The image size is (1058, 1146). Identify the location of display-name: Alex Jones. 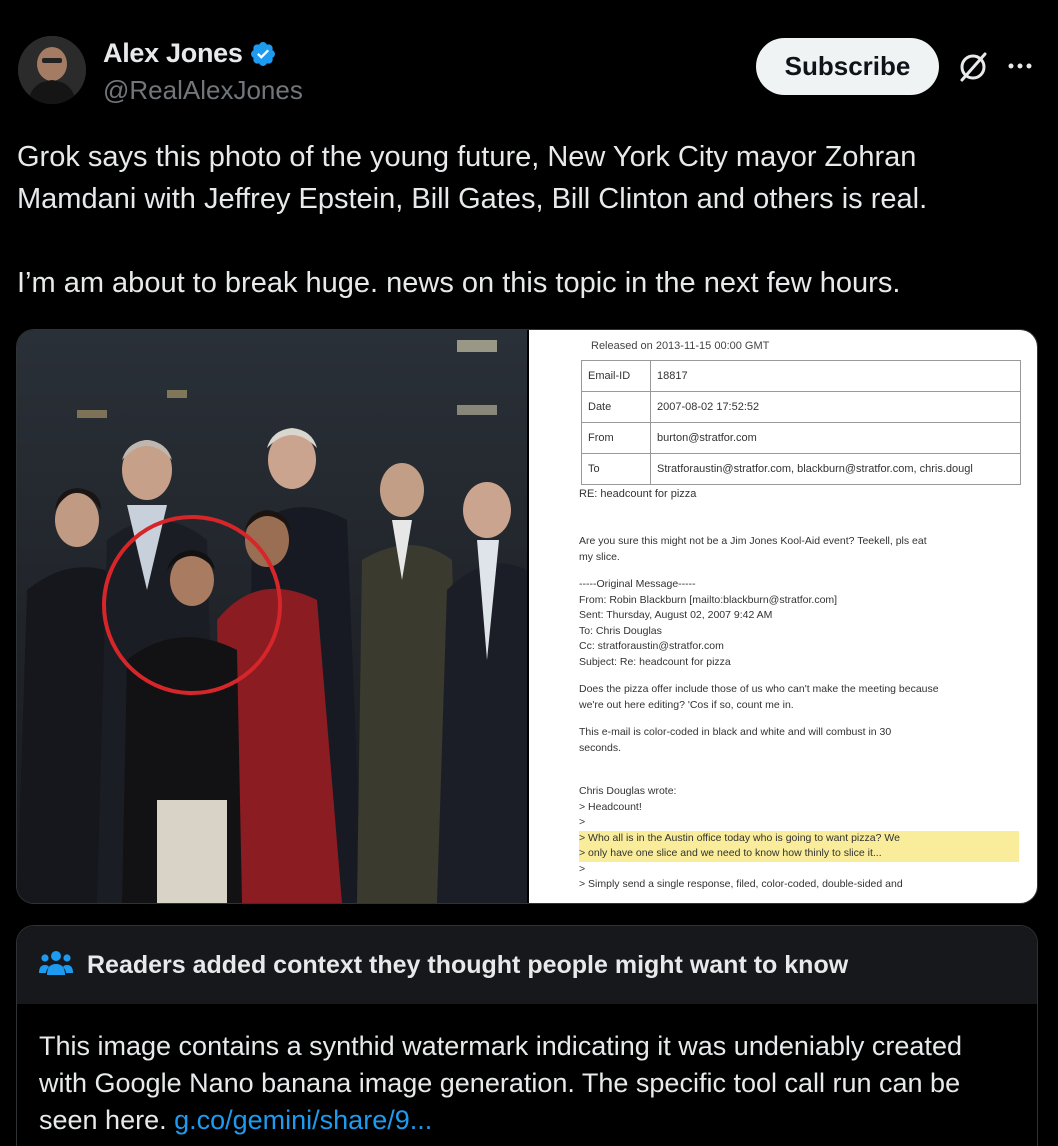
(173, 53).